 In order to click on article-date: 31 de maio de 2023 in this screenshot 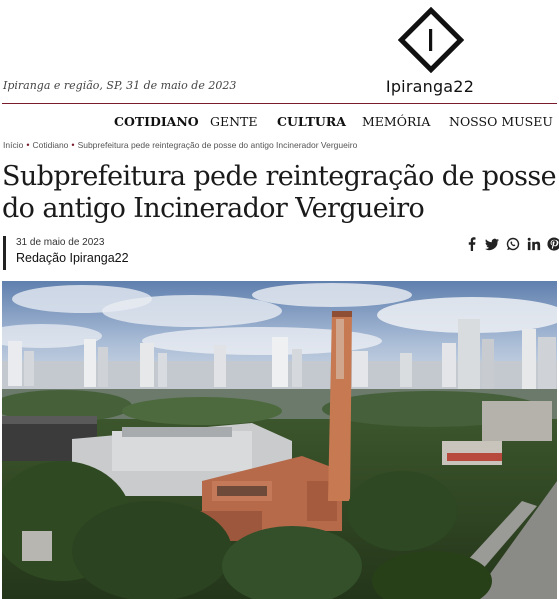, I will do `click(60, 242)`.